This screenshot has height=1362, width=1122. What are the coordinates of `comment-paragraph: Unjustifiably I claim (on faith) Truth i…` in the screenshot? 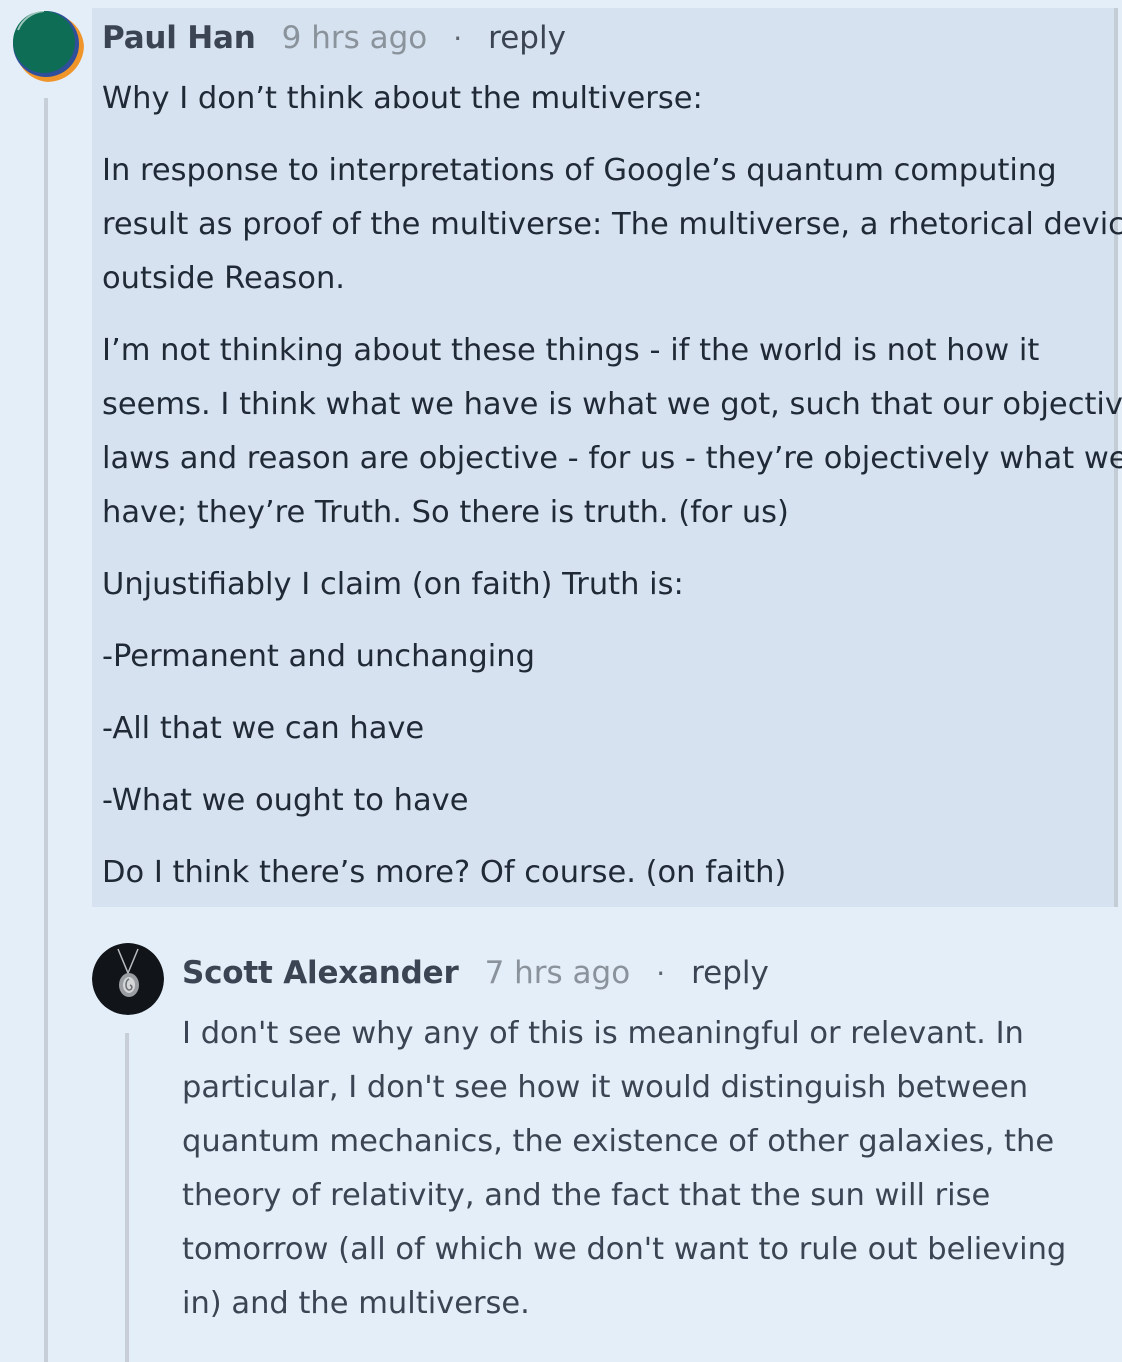 It's located at (393, 585).